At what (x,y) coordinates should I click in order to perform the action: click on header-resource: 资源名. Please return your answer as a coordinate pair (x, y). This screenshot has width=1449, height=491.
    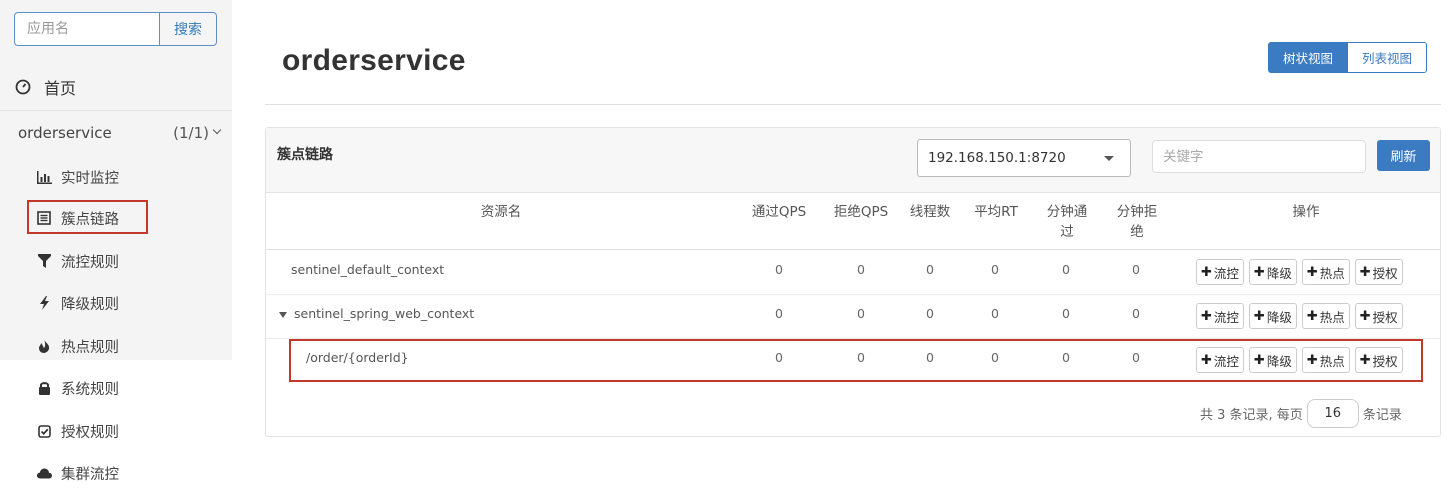
    Looking at the image, I should click on (501, 212).